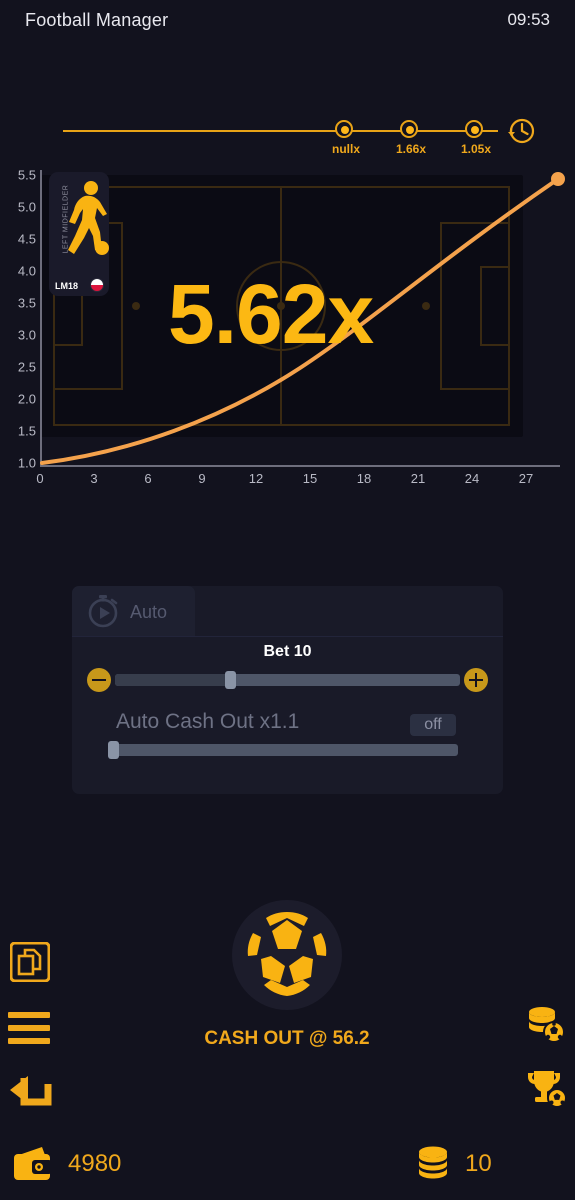 The width and height of the screenshot is (575, 1200). What do you see at coordinates (26, 239) in the screenshot?
I see `y-tick: 4.5` at bounding box center [26, 239].